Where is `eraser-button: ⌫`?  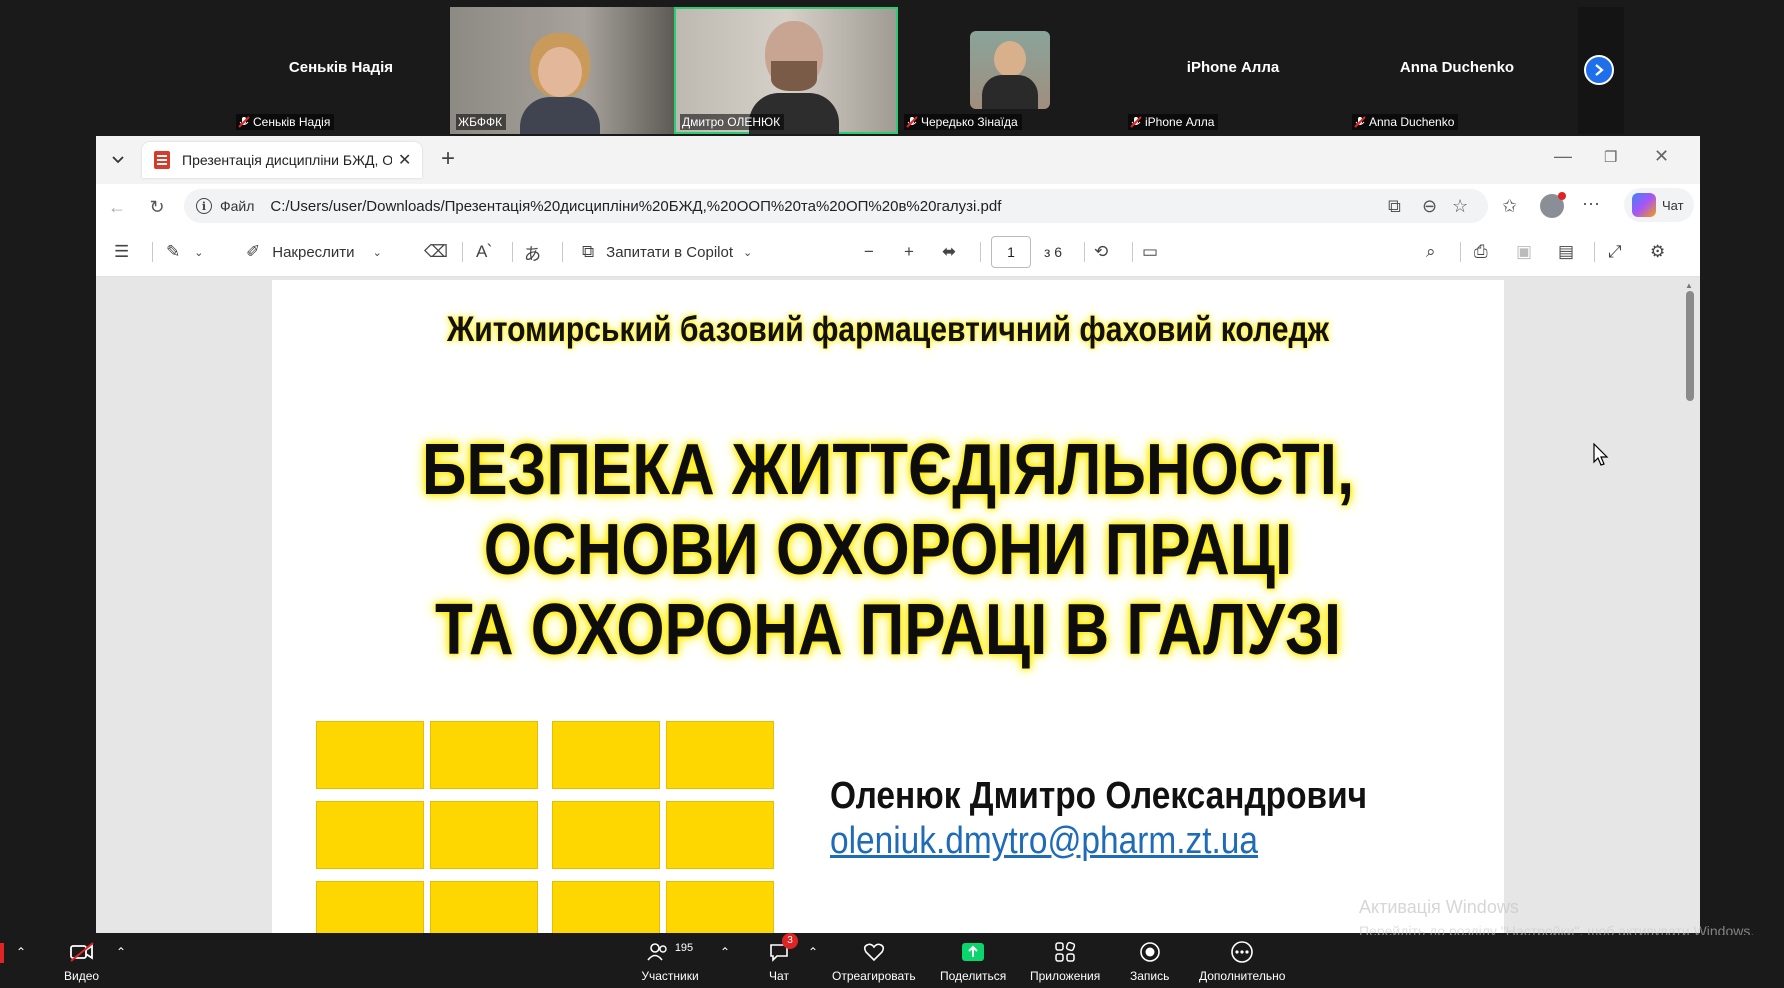
eraser-button: ⌫ is located at coordinates (436, 252).